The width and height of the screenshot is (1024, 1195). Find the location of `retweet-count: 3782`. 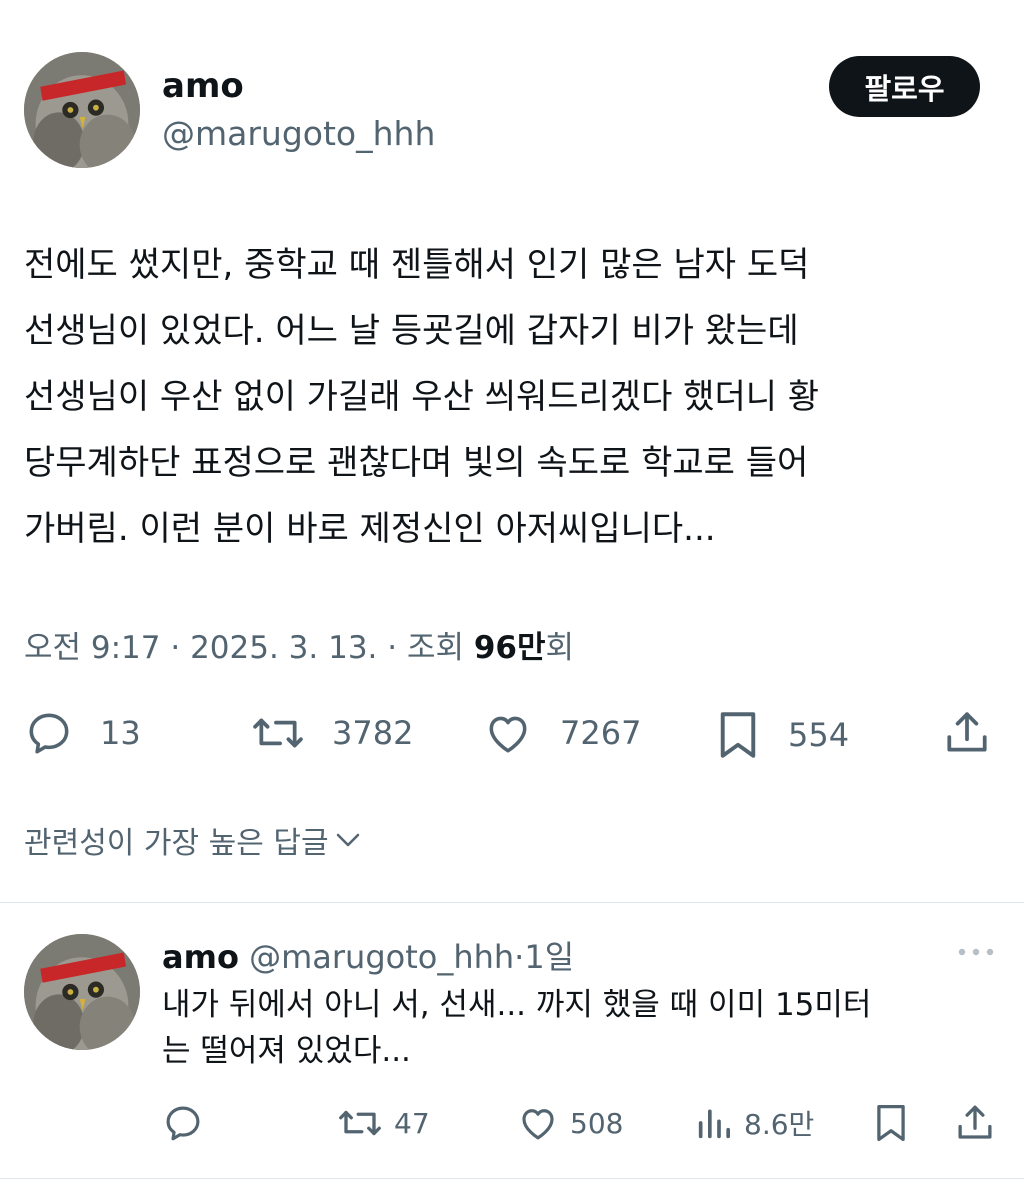

retweet-count: 3782 is located at coordinates (373, 733).